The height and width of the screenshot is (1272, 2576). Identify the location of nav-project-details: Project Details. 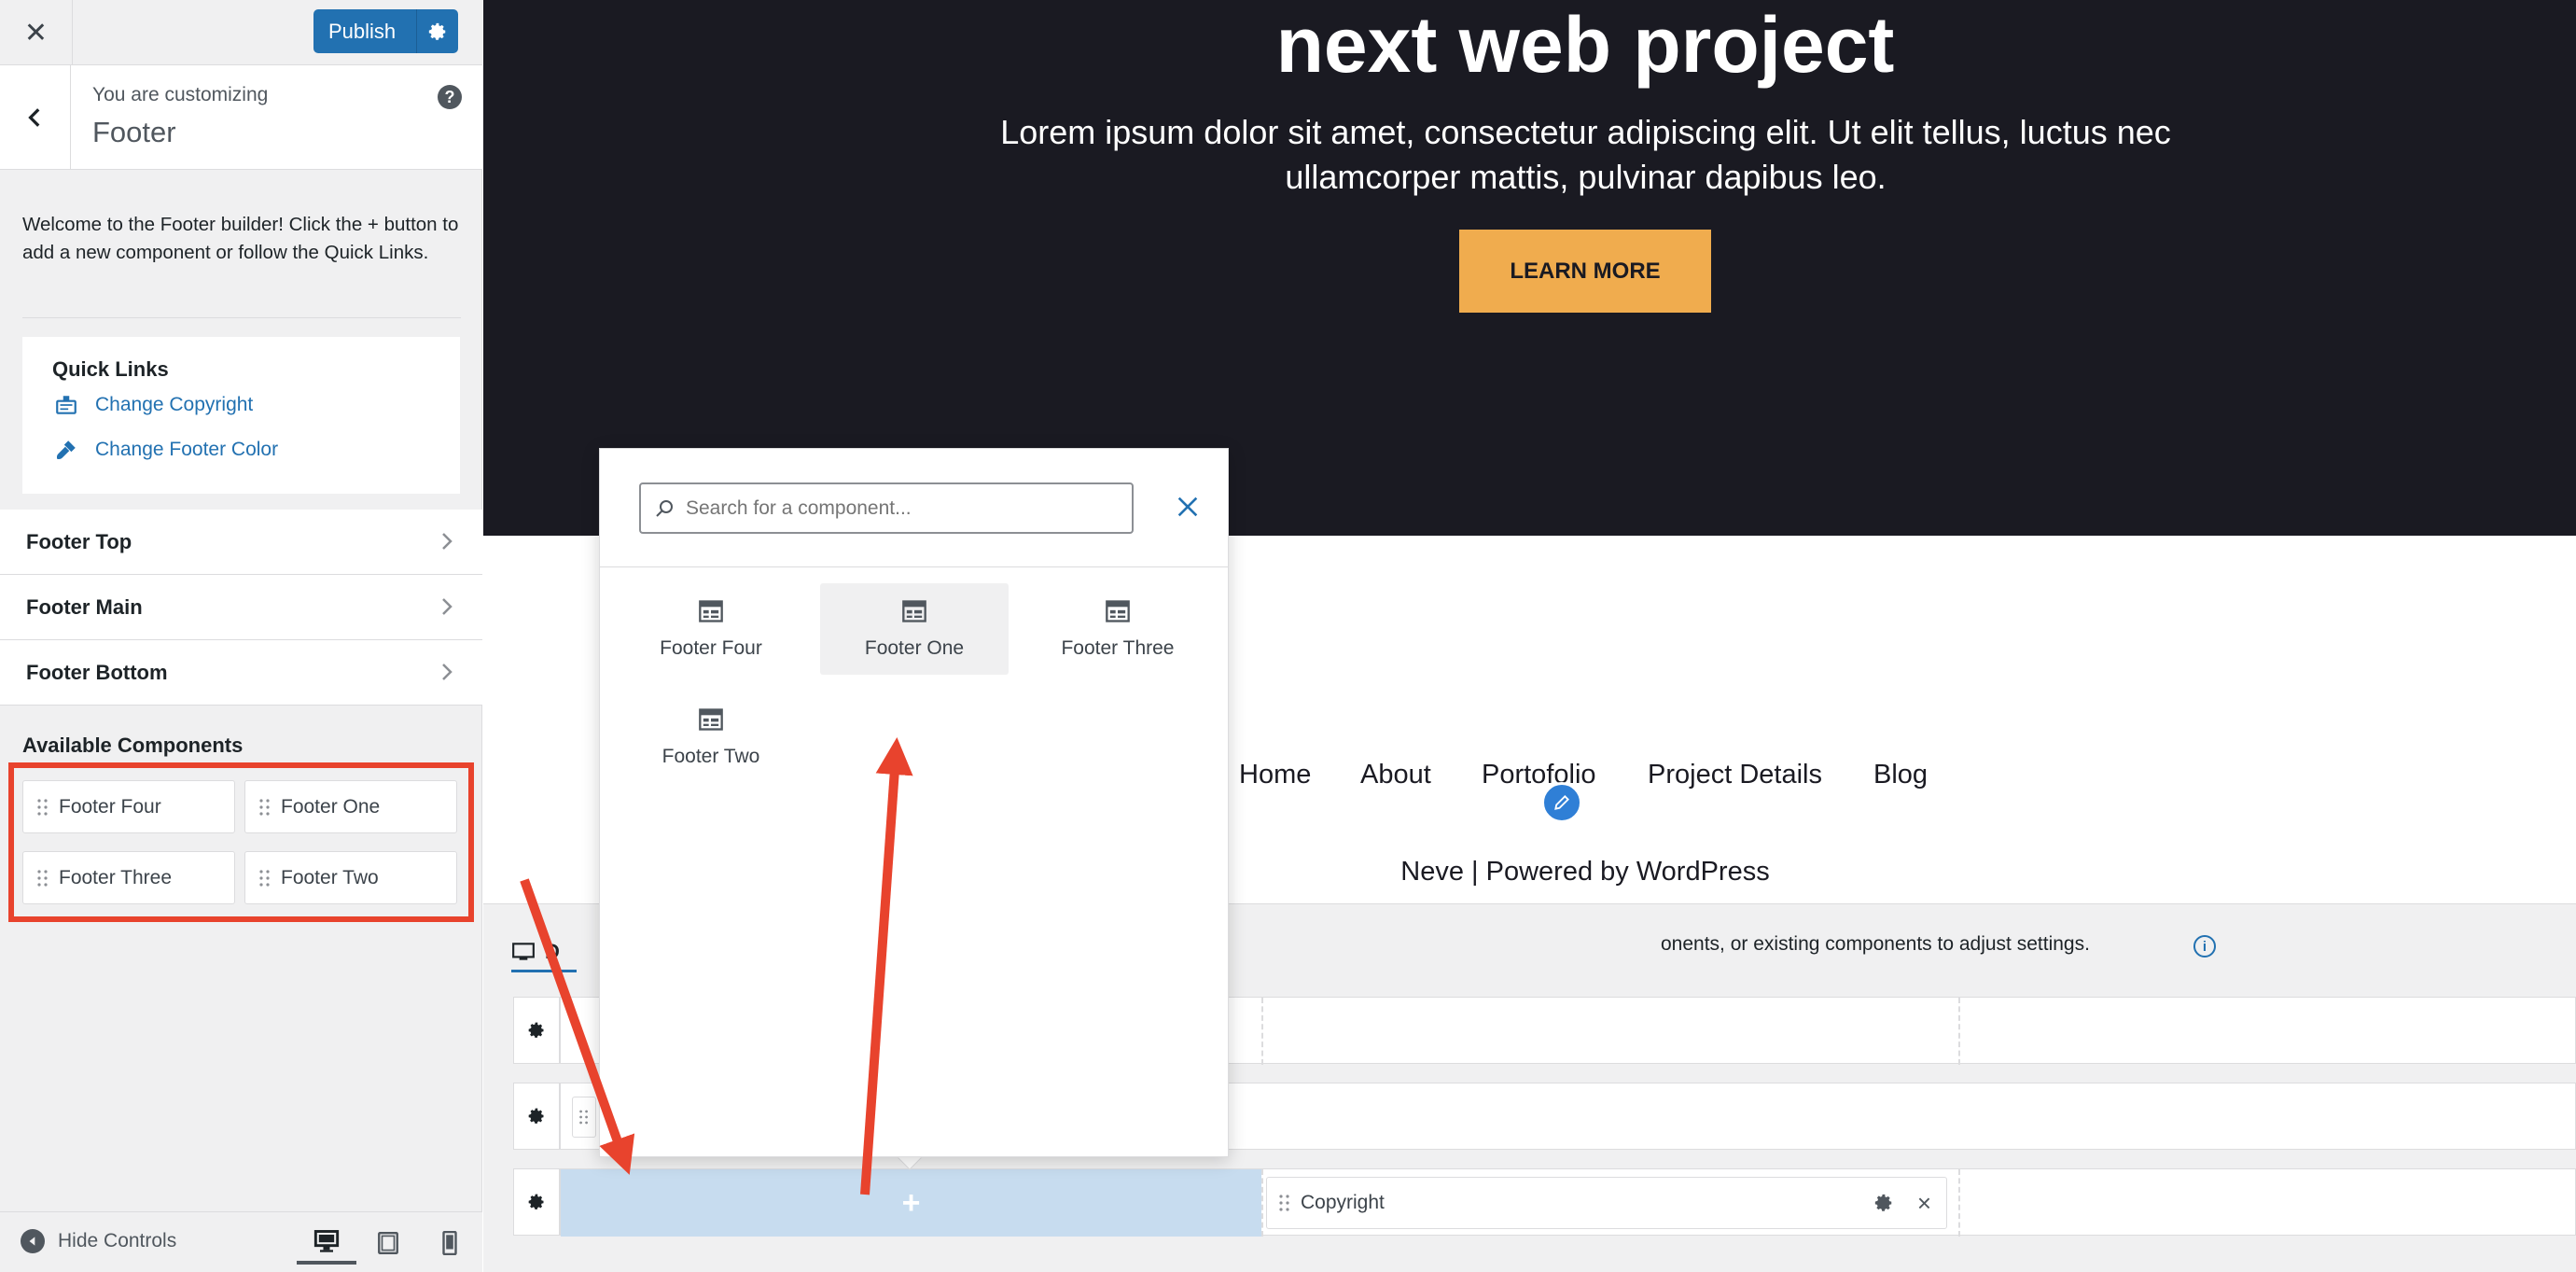
(1735, 775).